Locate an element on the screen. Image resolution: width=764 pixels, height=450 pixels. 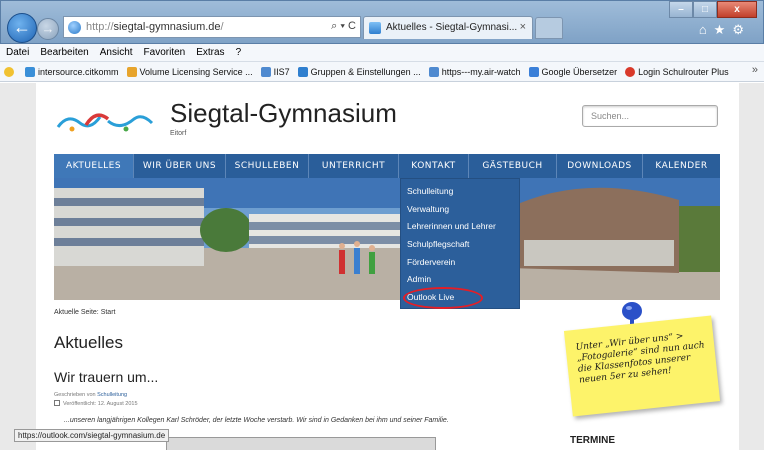
nav-gaestebuch: GÄSTEBUCH is located at coordinates (513, 166).